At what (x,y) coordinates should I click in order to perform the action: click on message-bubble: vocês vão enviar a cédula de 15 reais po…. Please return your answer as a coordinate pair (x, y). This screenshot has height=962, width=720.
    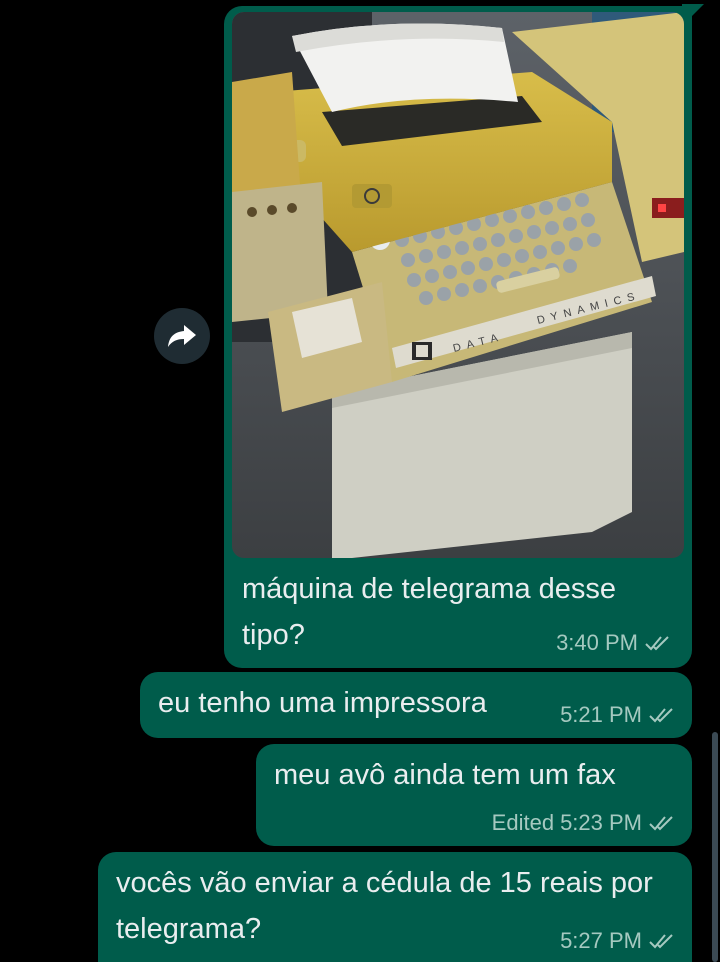
    Looking at the image, I should click on (395, 907).